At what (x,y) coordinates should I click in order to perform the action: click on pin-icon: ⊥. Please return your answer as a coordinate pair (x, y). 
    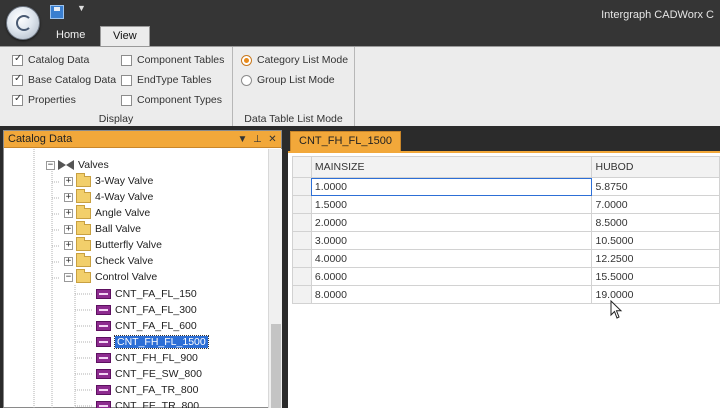
    Looking at the image, I should click on (257, 139).